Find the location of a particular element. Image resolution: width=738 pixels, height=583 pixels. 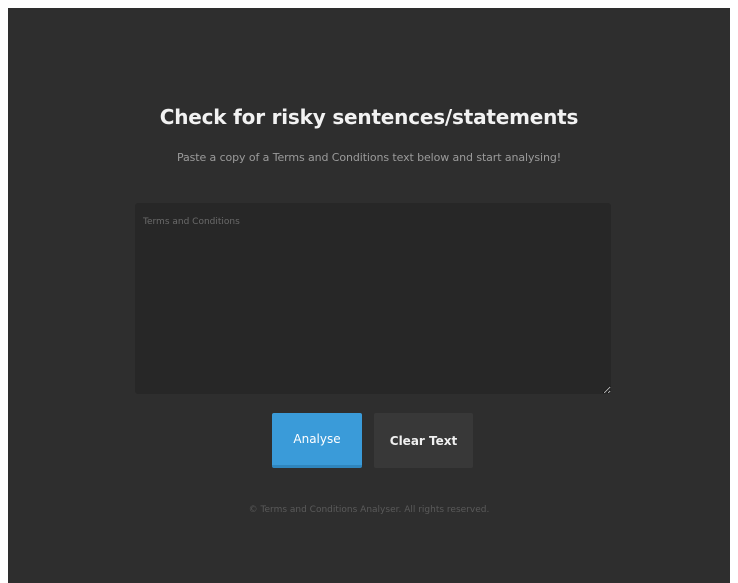

clear-text-button: Clear Text is located at coordinates (423, 440).